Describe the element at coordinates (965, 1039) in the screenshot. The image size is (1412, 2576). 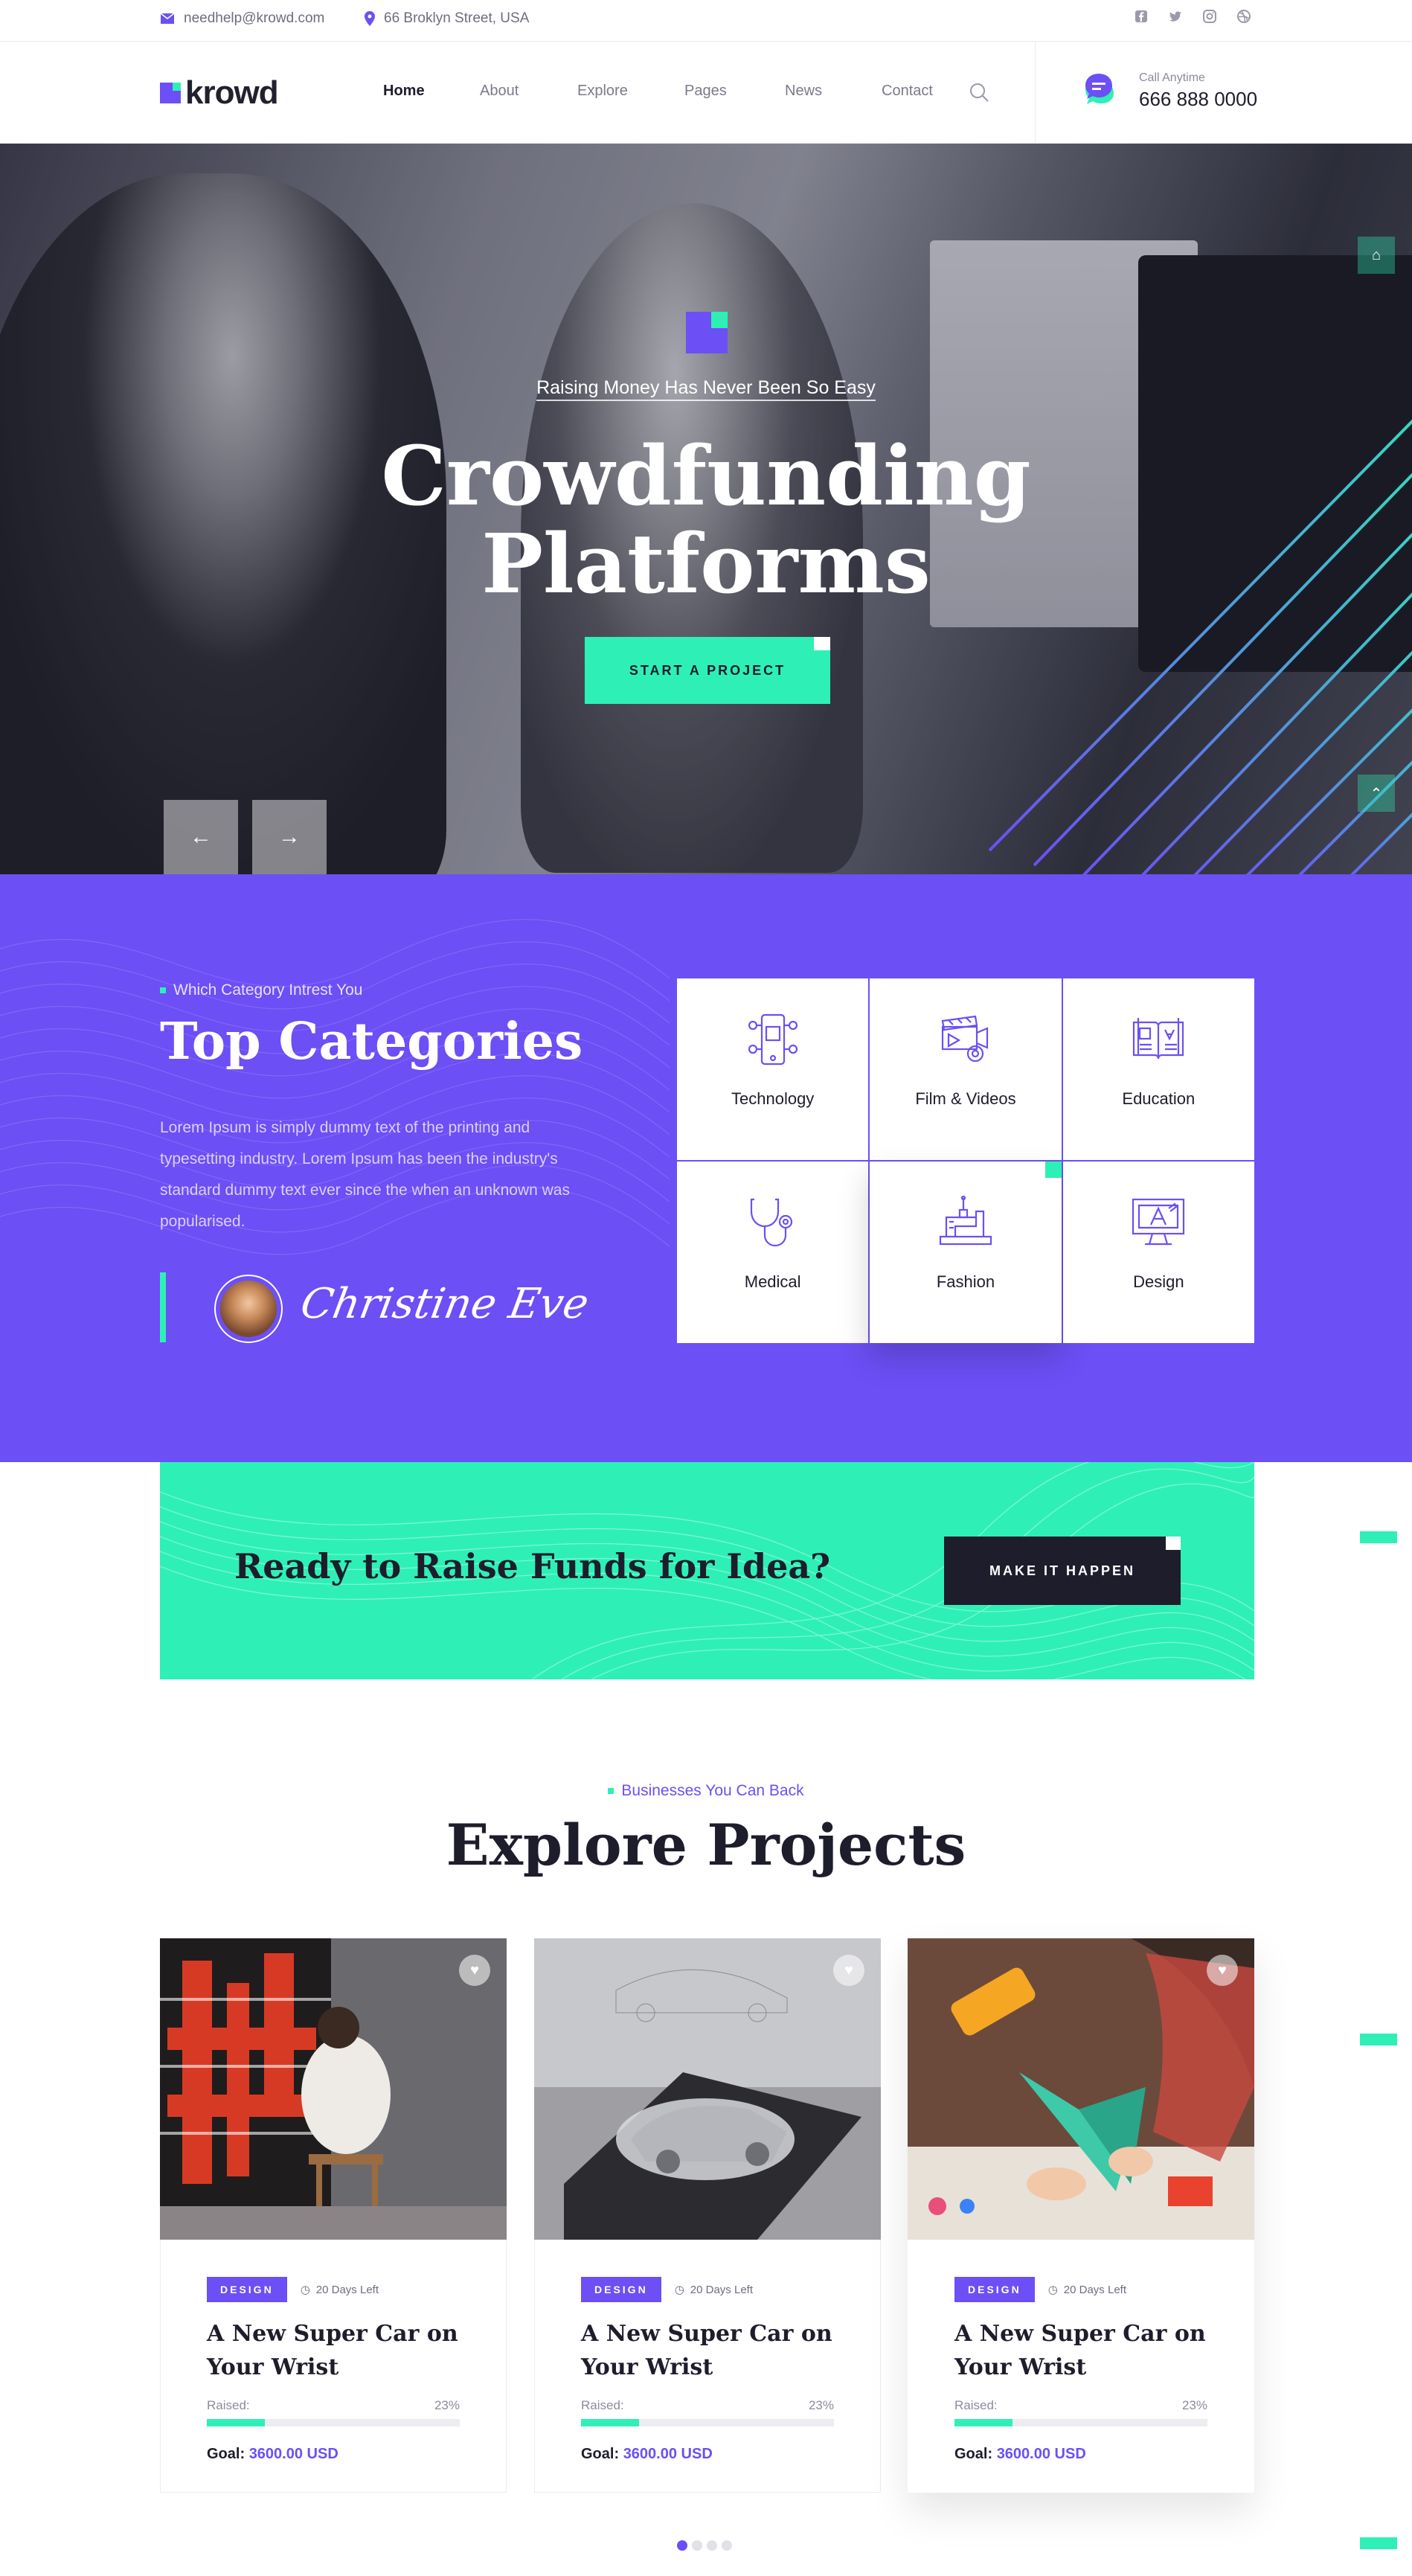
I see `film-camera-icon` at that location.